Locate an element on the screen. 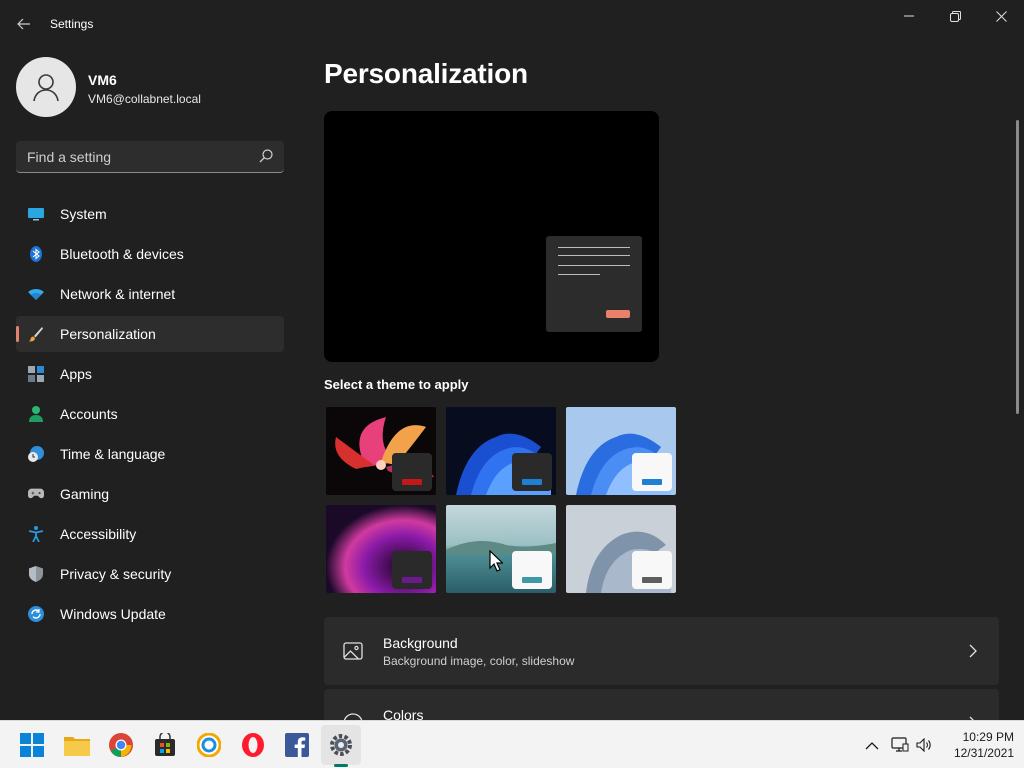 Image resolution: width=1024 pixels, height=768 pixels. search-input is located at coordinates (136, 156).